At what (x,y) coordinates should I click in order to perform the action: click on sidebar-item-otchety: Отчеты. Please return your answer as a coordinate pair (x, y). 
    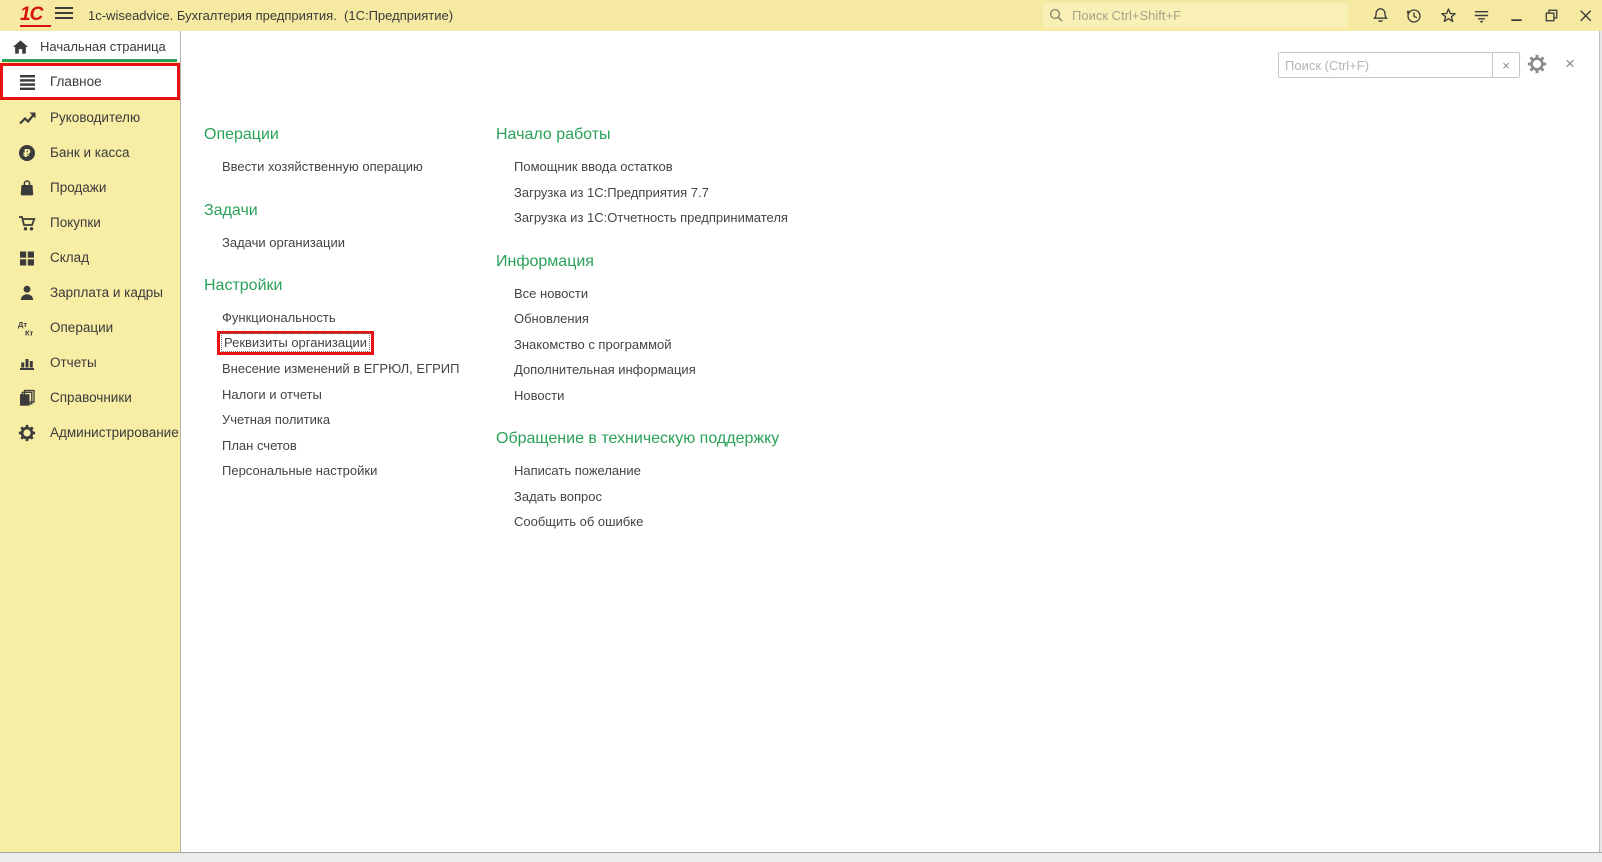
    Looking at the image, I should click on (90, 362).